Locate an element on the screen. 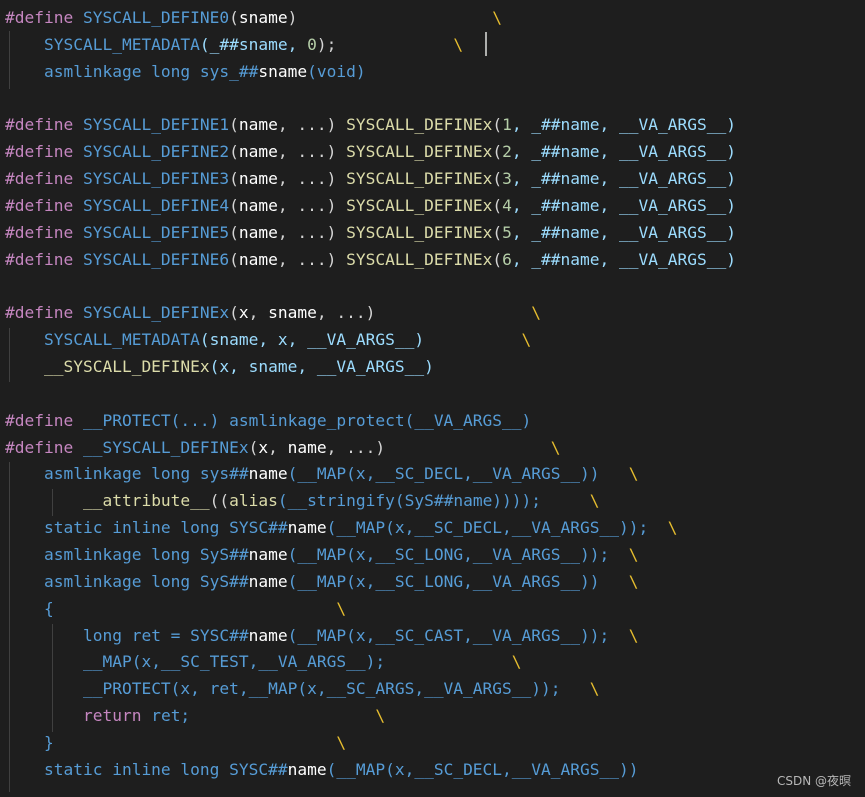 This screenshot has height=797, width=865. code-line: } \ is located at coordinates (175, 742).